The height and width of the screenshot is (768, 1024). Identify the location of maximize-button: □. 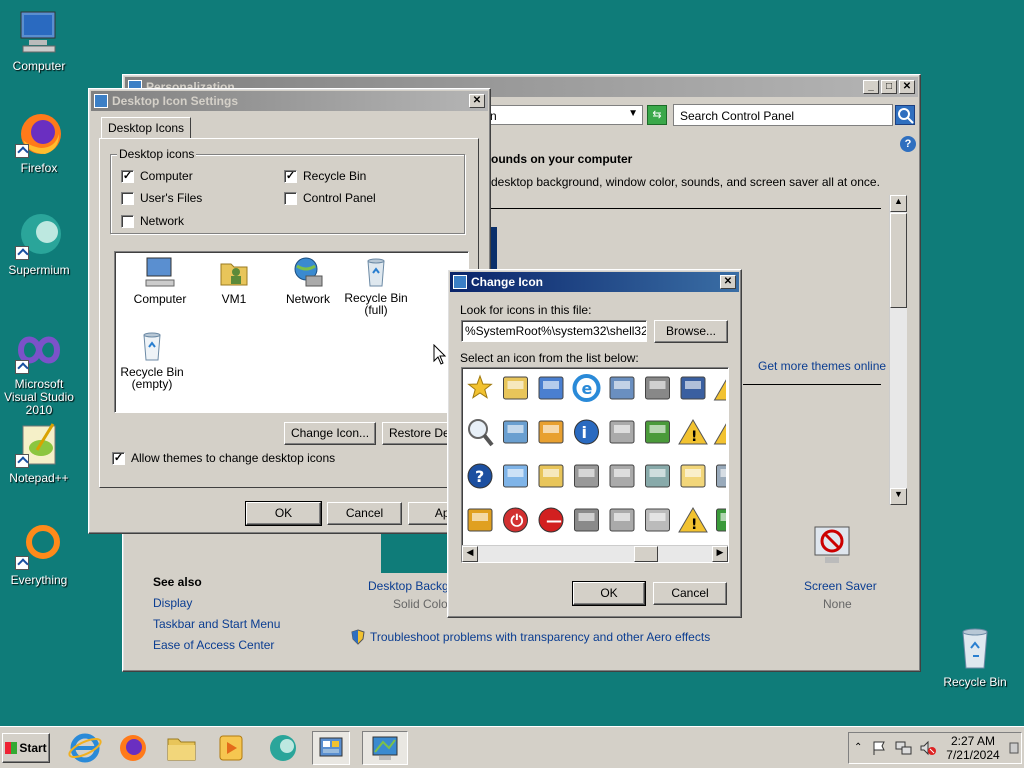
(889, 87).